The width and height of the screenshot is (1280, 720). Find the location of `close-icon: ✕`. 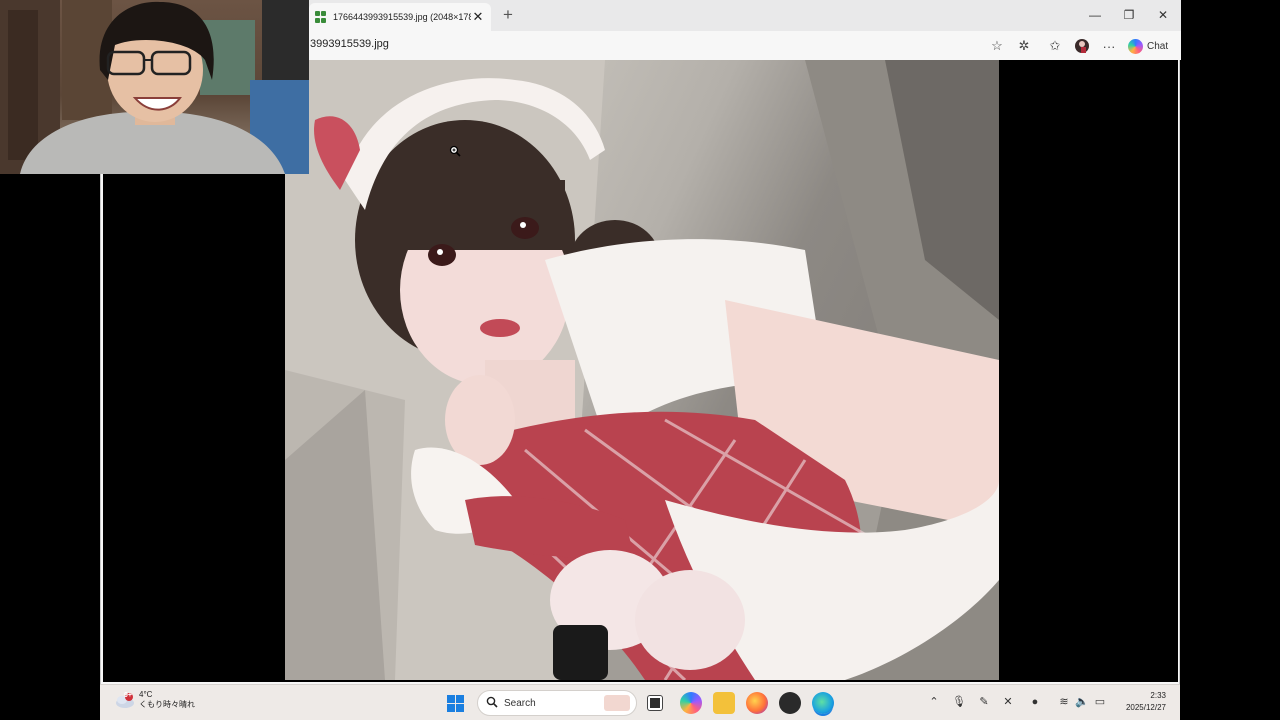

close-icon: ✕ is located at coordinates (478, 17).